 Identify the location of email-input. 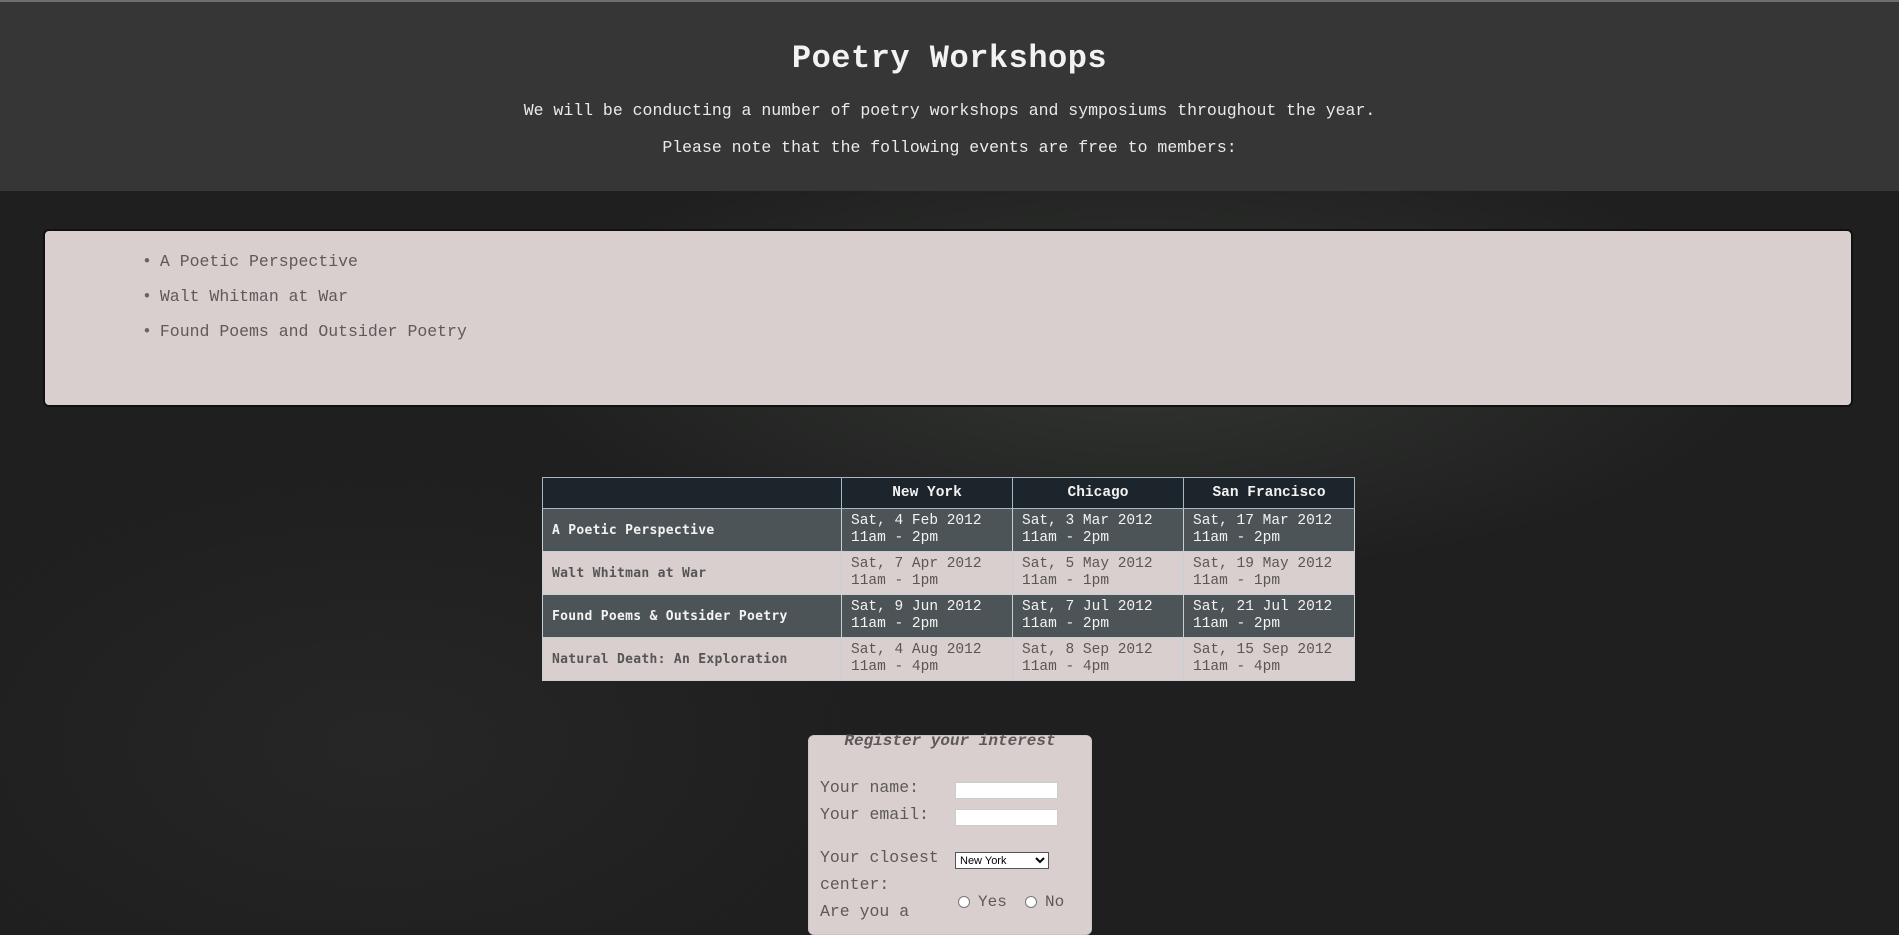
(1006, 817).